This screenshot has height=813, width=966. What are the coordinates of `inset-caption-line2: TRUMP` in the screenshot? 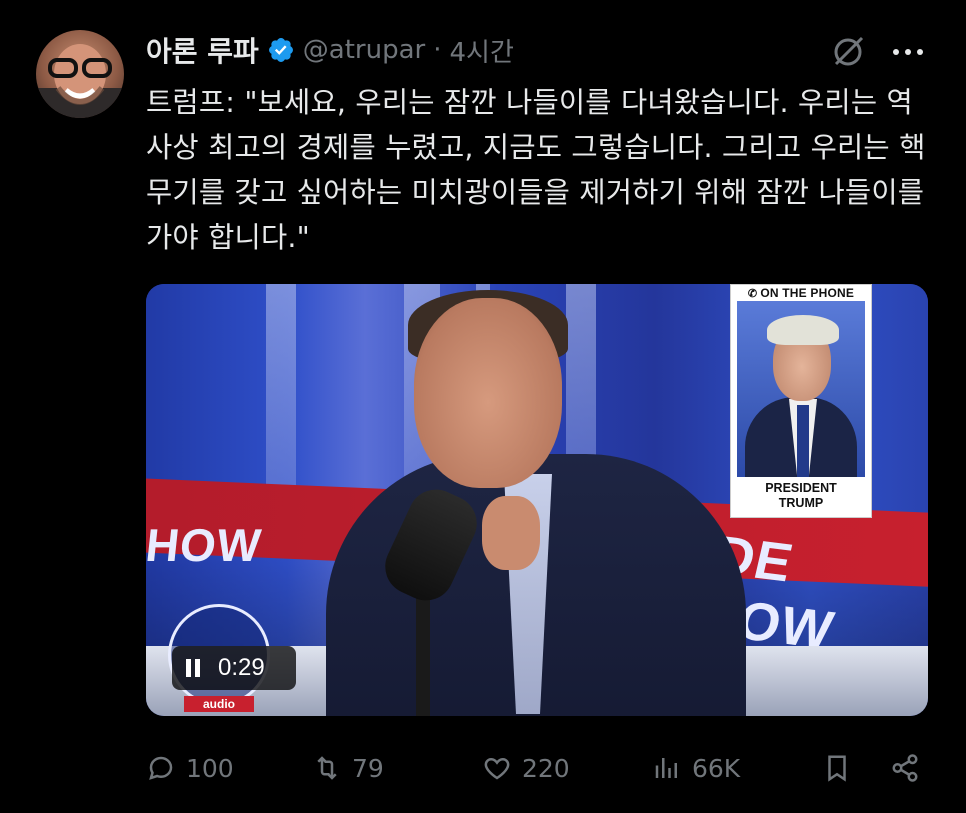 It's located at (801, 503).